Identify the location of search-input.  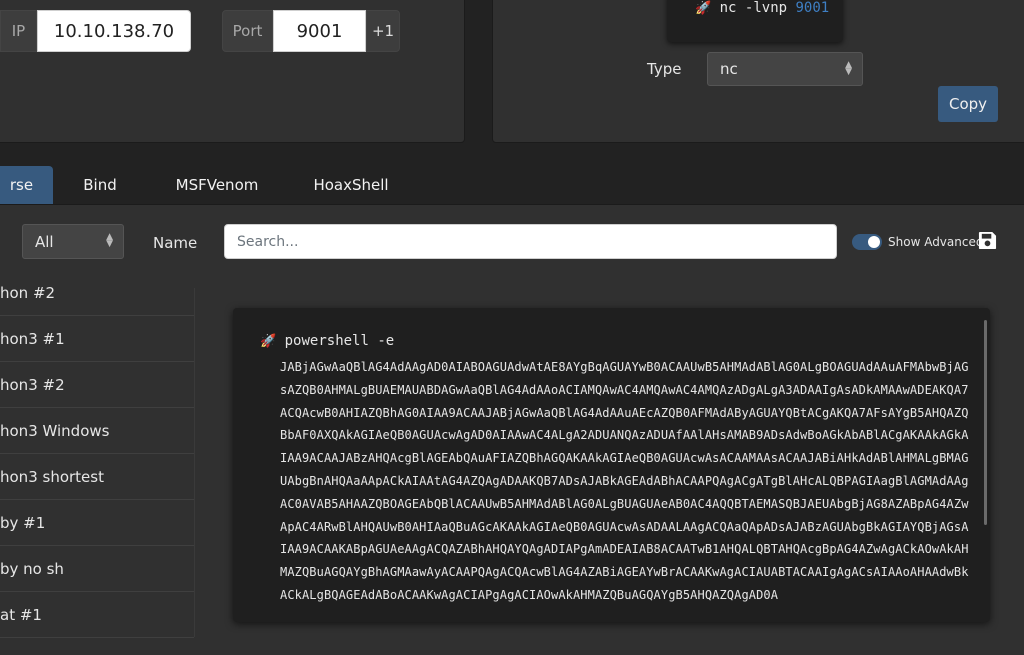
(530, 241).